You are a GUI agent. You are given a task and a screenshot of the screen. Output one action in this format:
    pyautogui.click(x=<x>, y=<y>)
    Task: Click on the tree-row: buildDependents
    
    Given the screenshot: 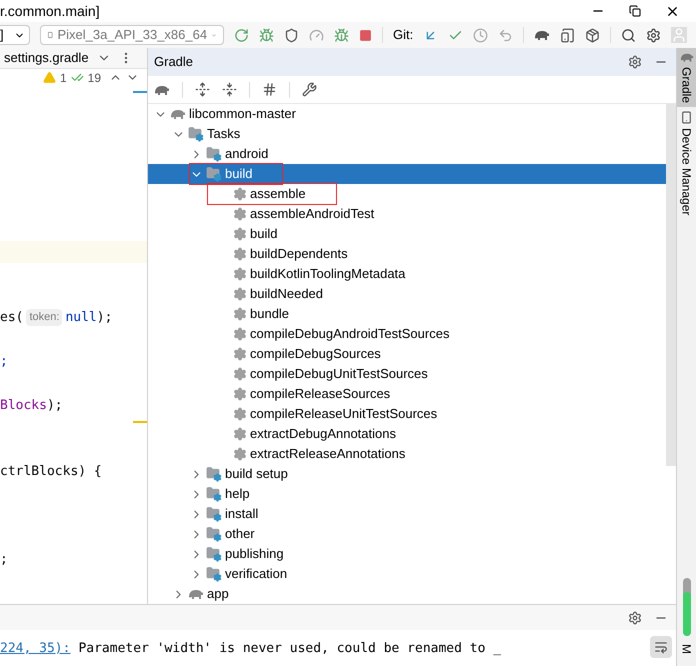 What is the action you would take?
    pyautogui.click(x=407, y=254)
    